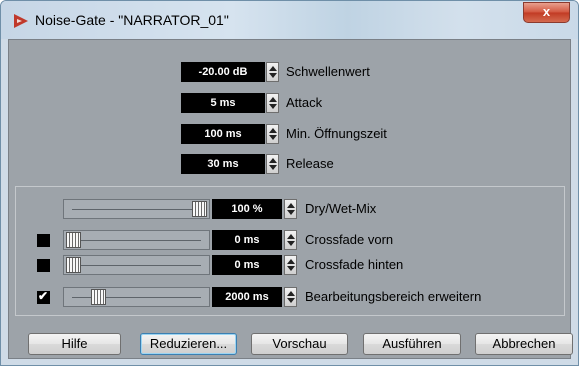 The width and height of the screenshot is (581, 367). Describe the element at coordinates (290, 240) in the screenshot. I see `crossfade-in-stepper` at that location.